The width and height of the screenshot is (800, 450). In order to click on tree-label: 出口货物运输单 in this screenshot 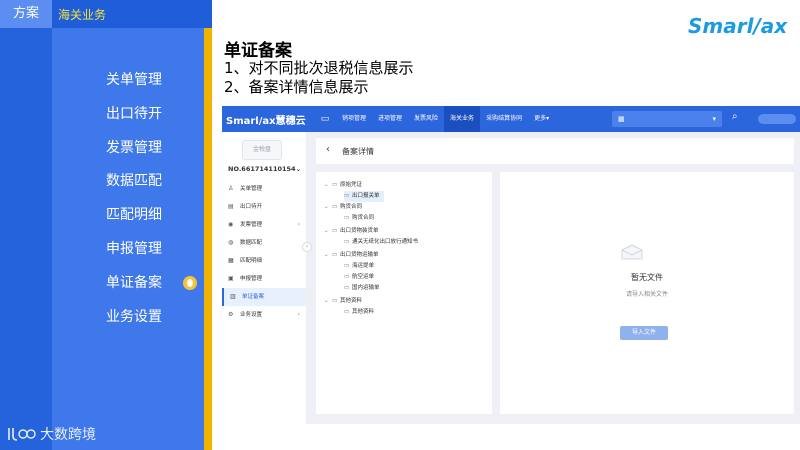, I will do `click(359, 255)`.